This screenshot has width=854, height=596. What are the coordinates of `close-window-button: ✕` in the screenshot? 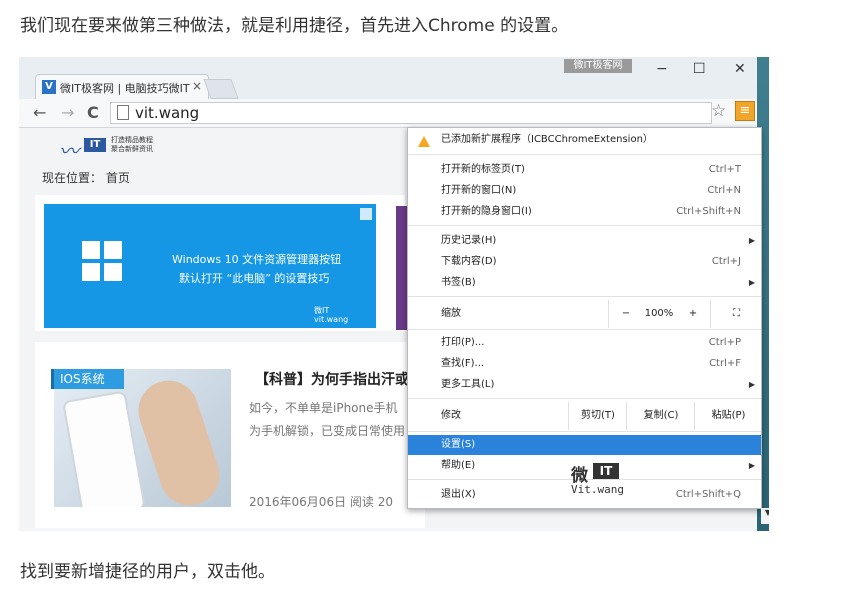 It's located at (740, 69).